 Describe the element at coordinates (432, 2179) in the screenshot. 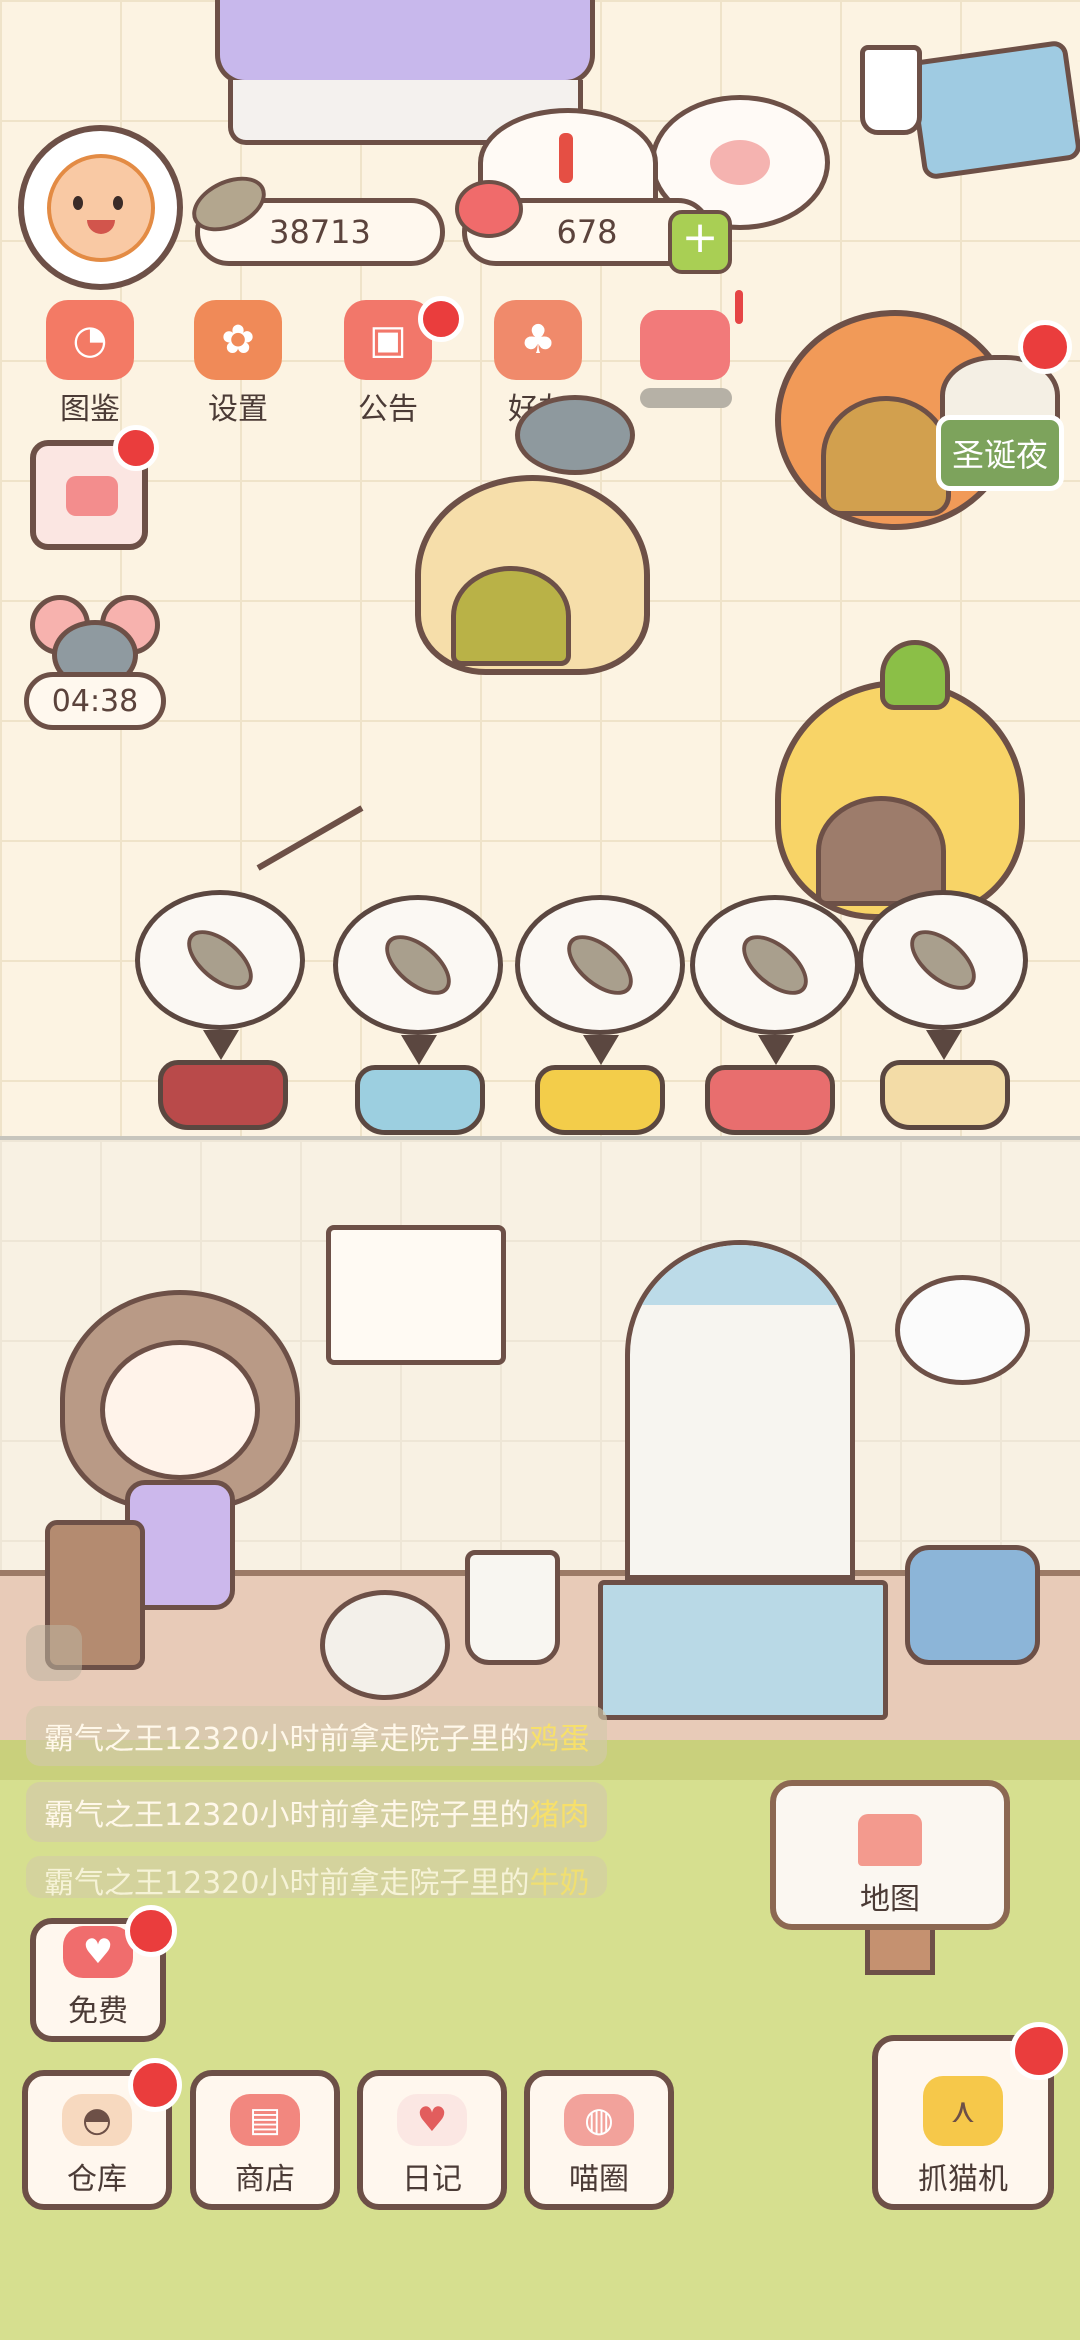

I see `diary-label: 日记` at that location.